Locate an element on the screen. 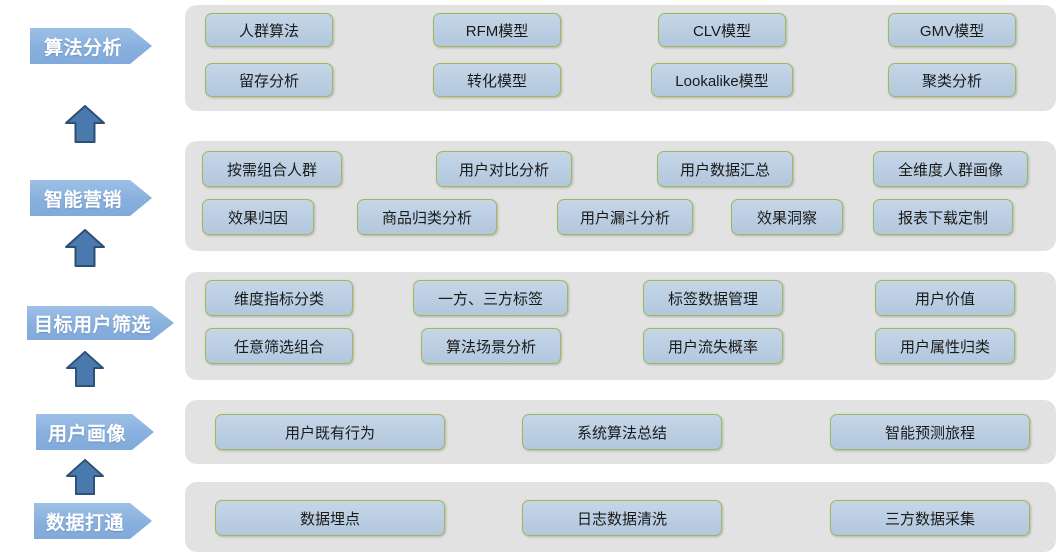 Image resolution: width=1056 pixels, height=558 pixels. node-item: Lookalike模型 is located at coordinates (722, 80).